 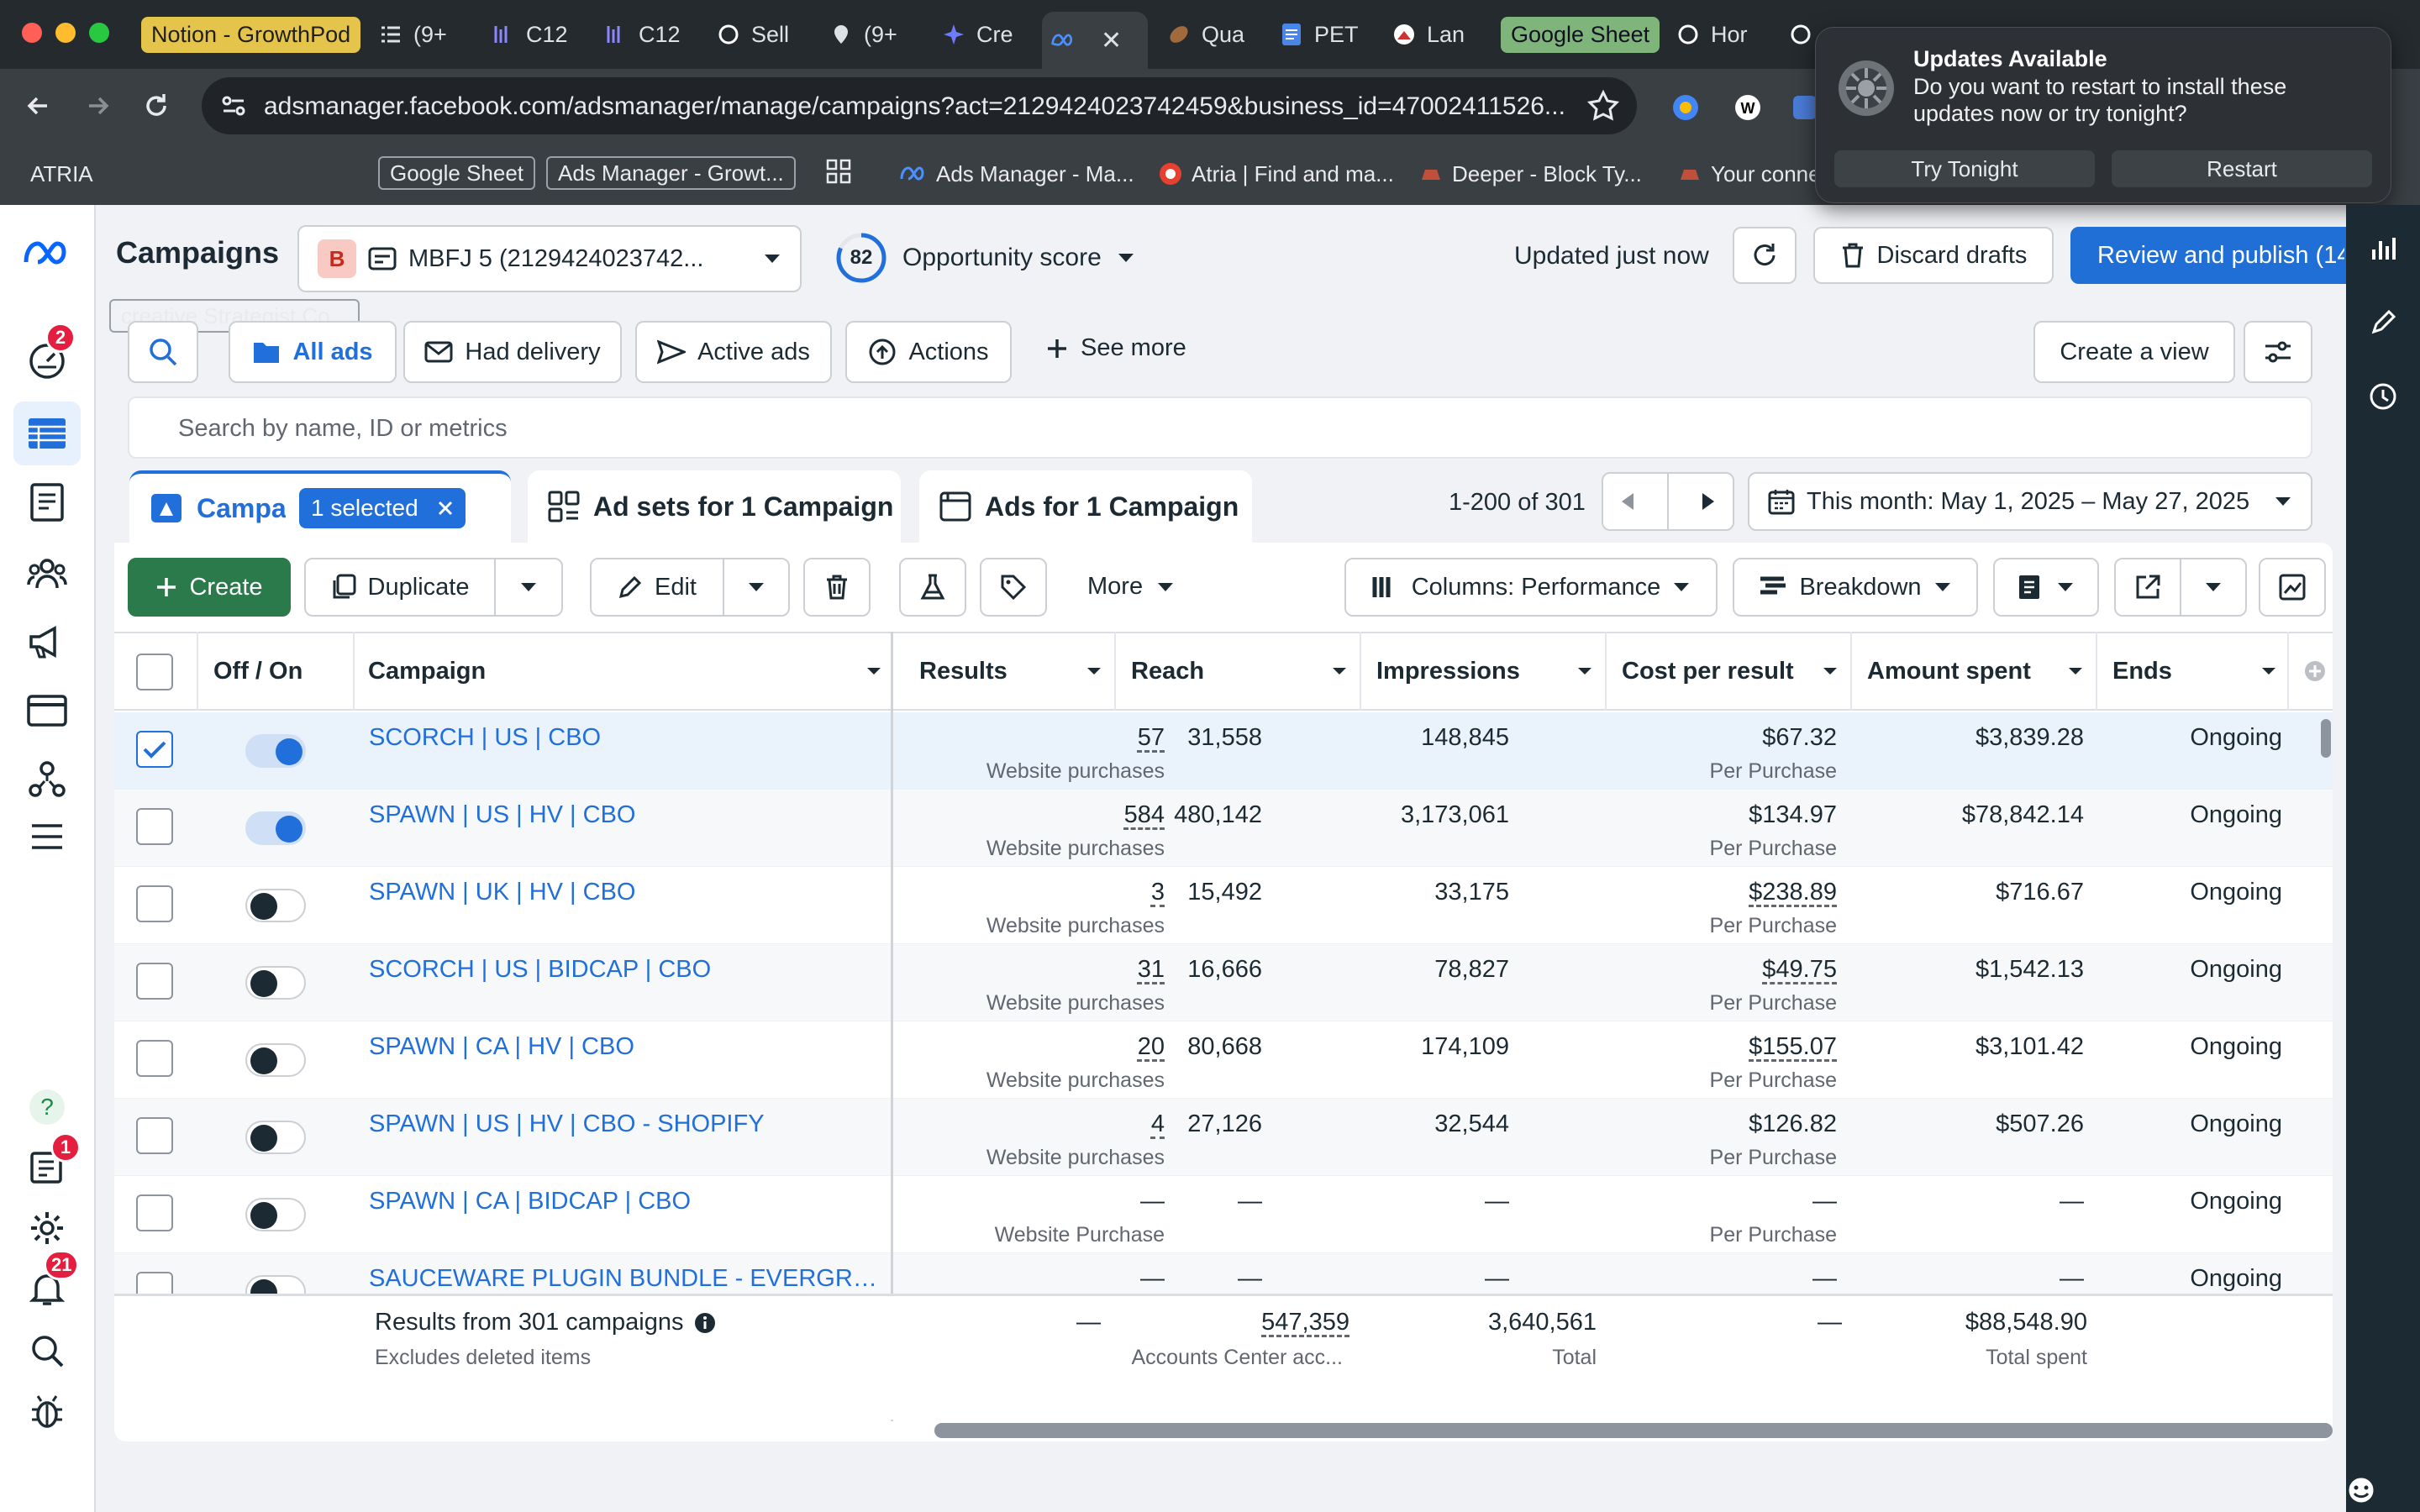 What do you see at coordinates (2242, 168) in the screenshot?
I see `restart-button: Restart` at bounding box center [2242, 168].